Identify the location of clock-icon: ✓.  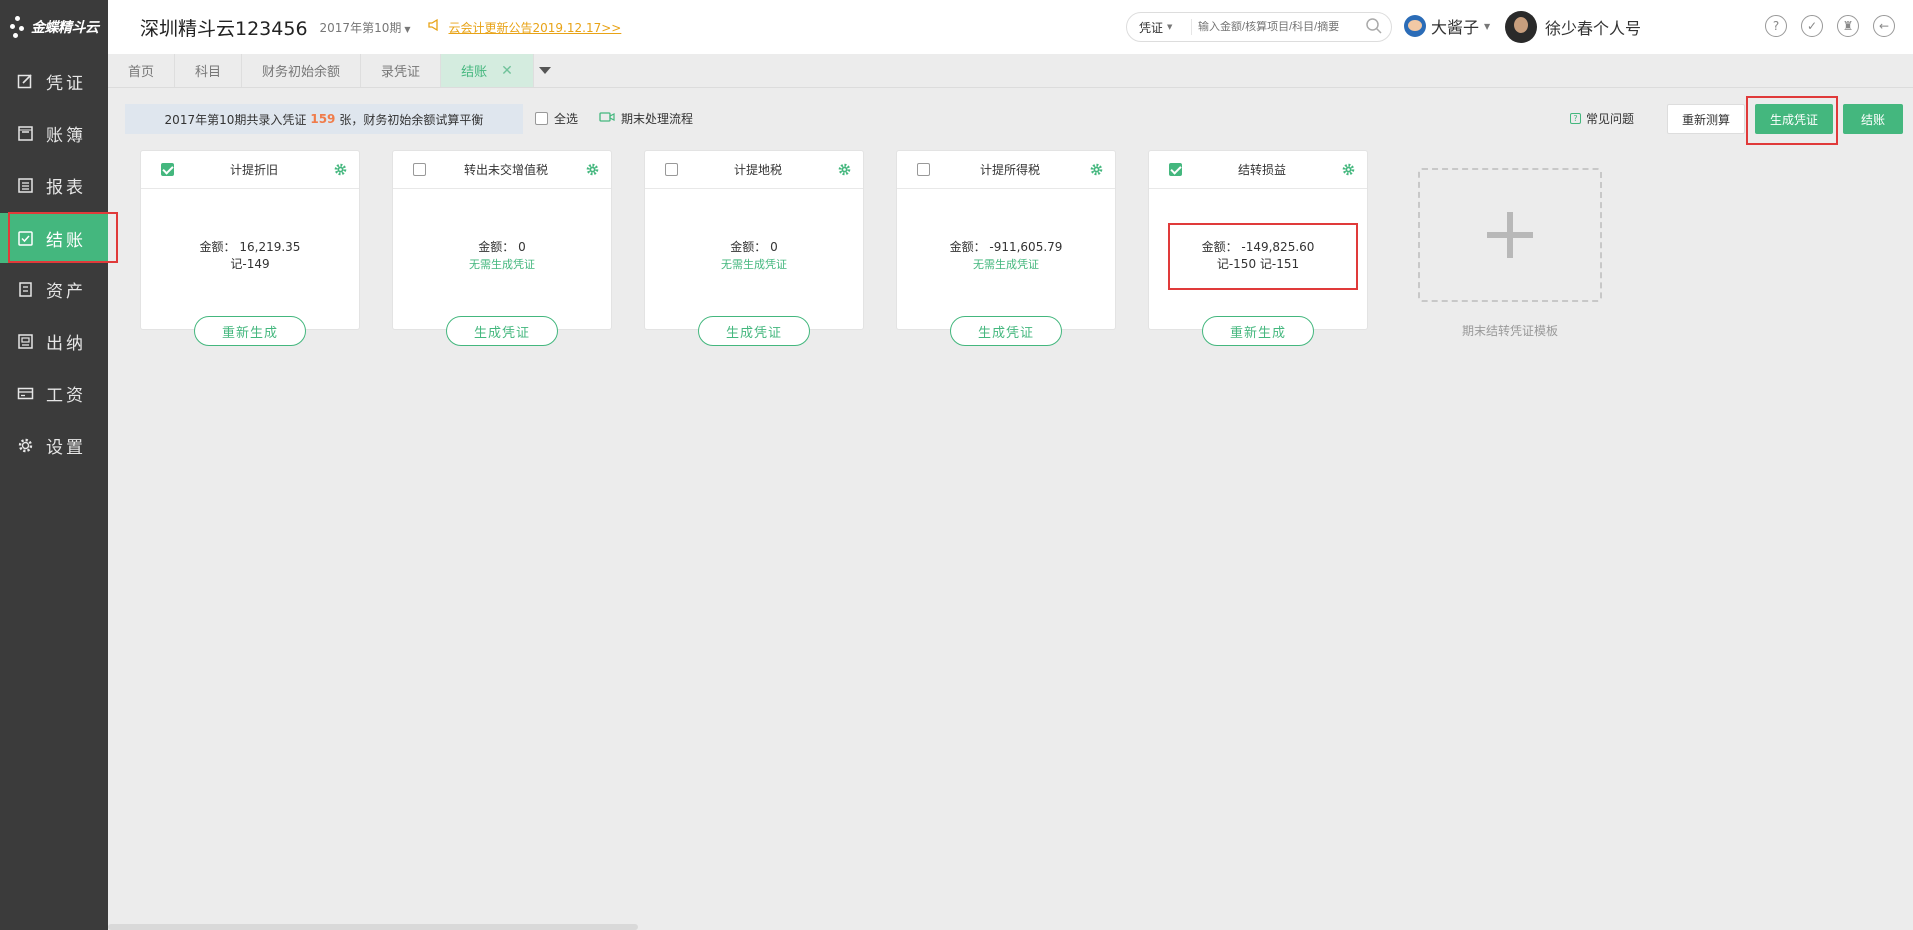
(1812, 26).